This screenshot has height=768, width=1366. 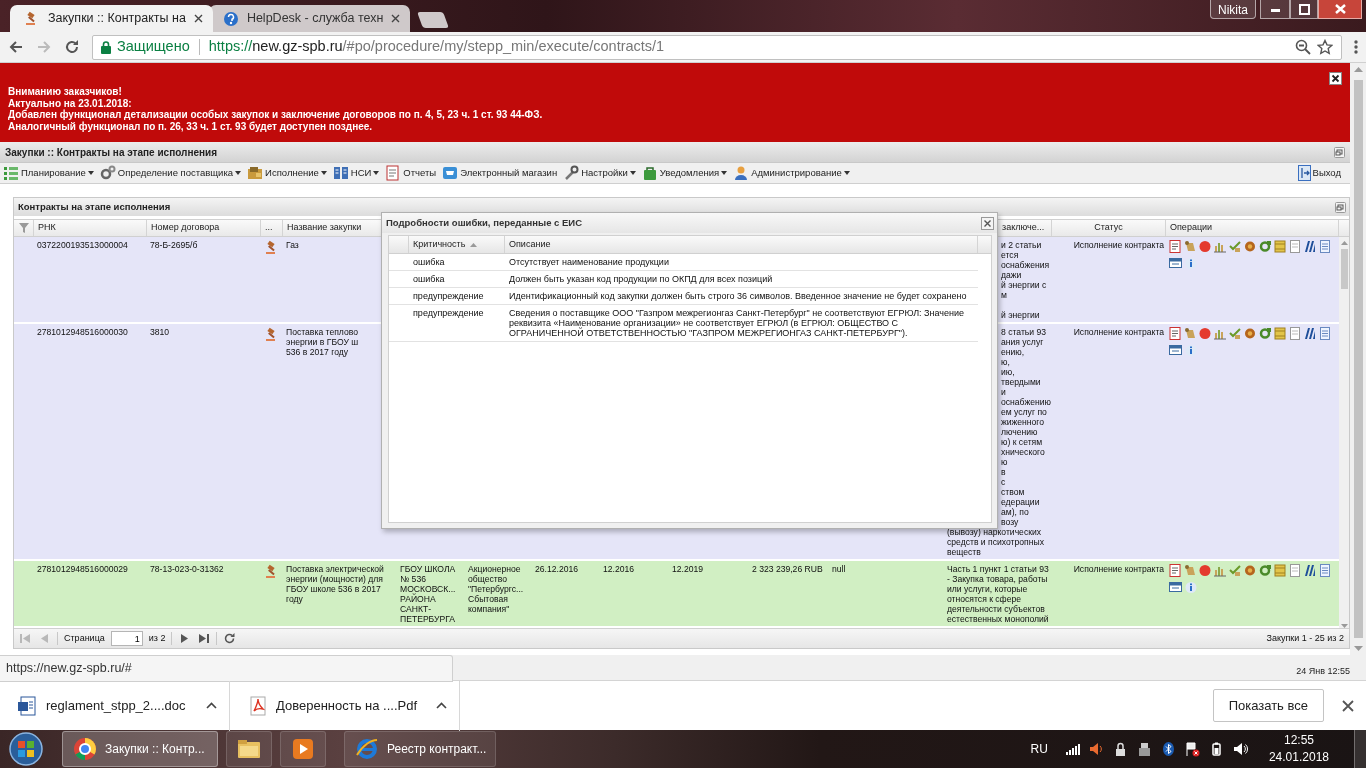 I want to click on table-cell-text: ГБОУ ШКОЛА № 536 МОСКОВСК... РАЙОНА САНКТ-ПЕТЕРБУРГА, so click(x=428, y=594).